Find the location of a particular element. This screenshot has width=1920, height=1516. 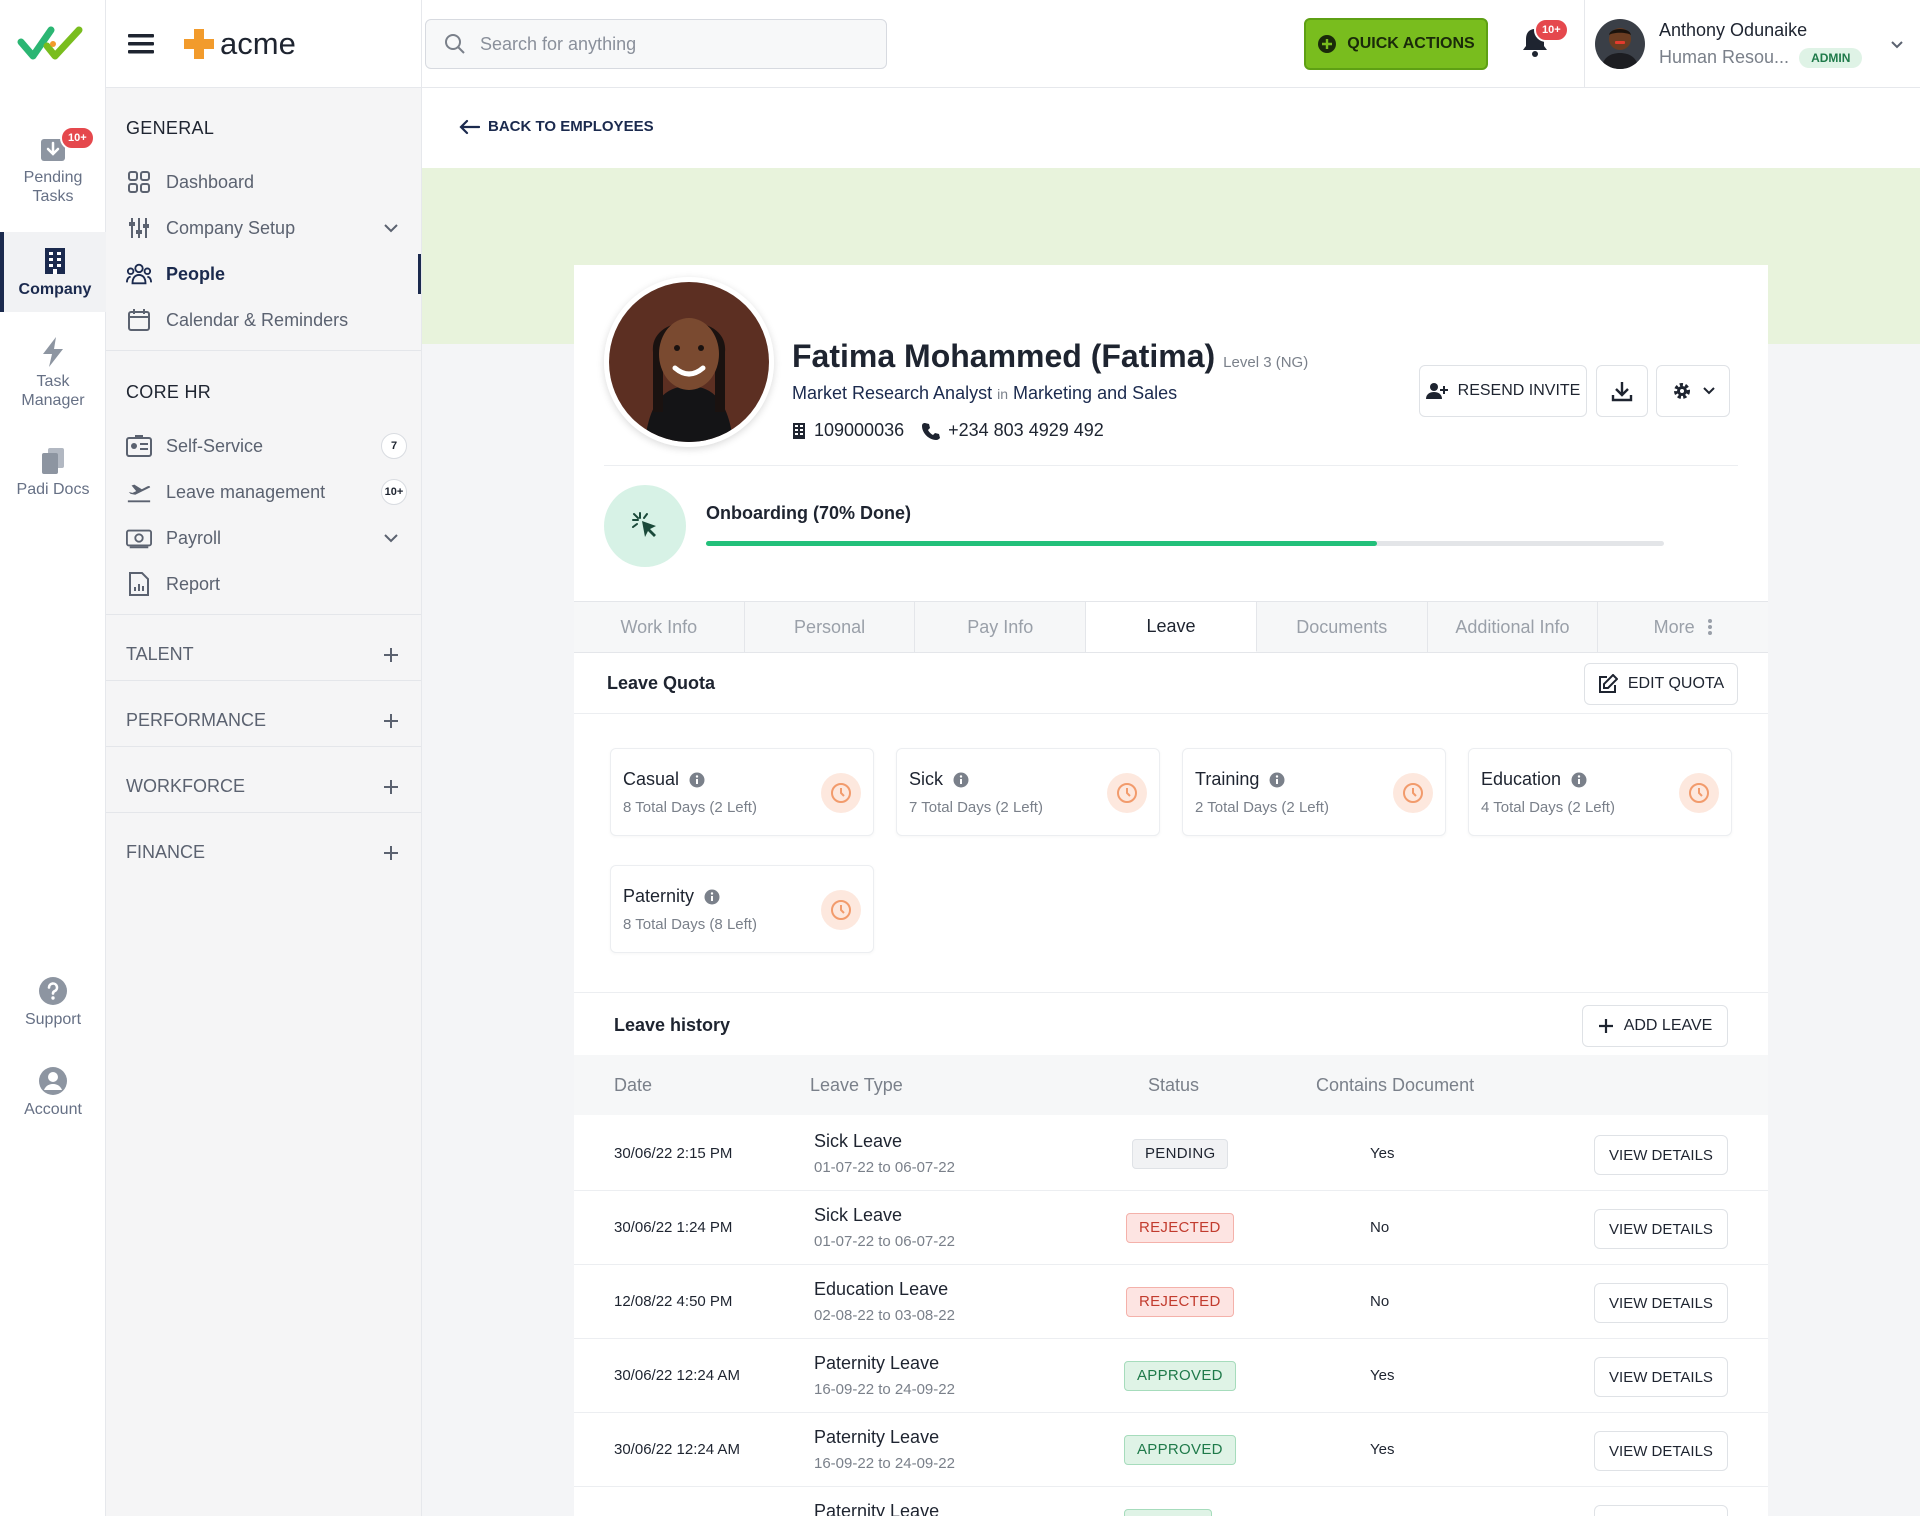

user-menu: Anthony Odunaike Human Resou... ADMIN is located at coordinates (1752, 44).